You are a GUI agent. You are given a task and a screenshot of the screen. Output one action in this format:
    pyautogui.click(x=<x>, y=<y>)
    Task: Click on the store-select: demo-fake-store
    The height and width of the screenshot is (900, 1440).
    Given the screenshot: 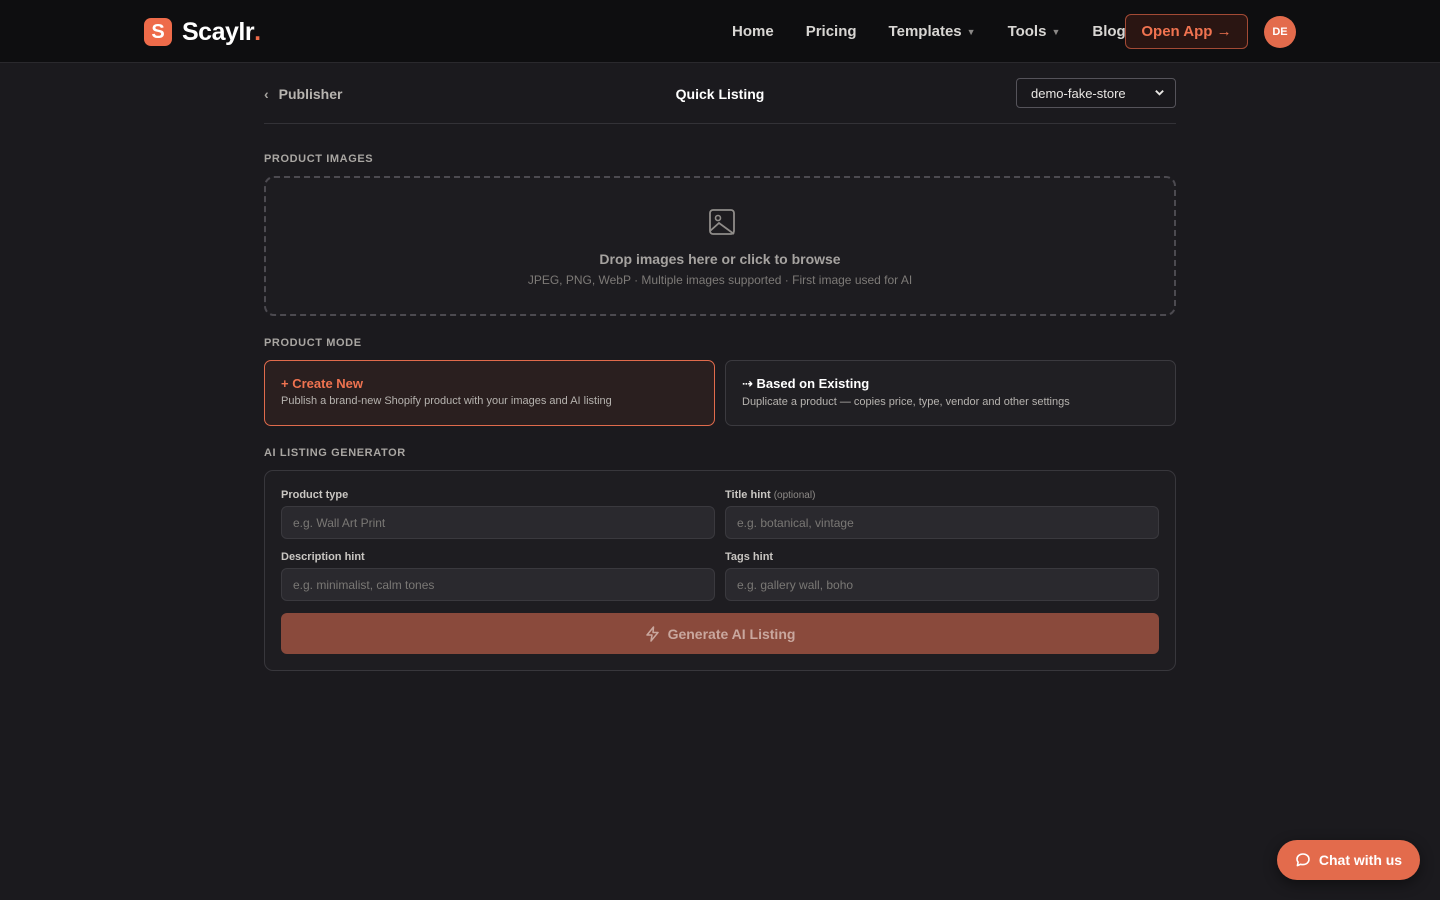 What is the action you would take?
    pyautogui.click(x=1096, y=93)
    